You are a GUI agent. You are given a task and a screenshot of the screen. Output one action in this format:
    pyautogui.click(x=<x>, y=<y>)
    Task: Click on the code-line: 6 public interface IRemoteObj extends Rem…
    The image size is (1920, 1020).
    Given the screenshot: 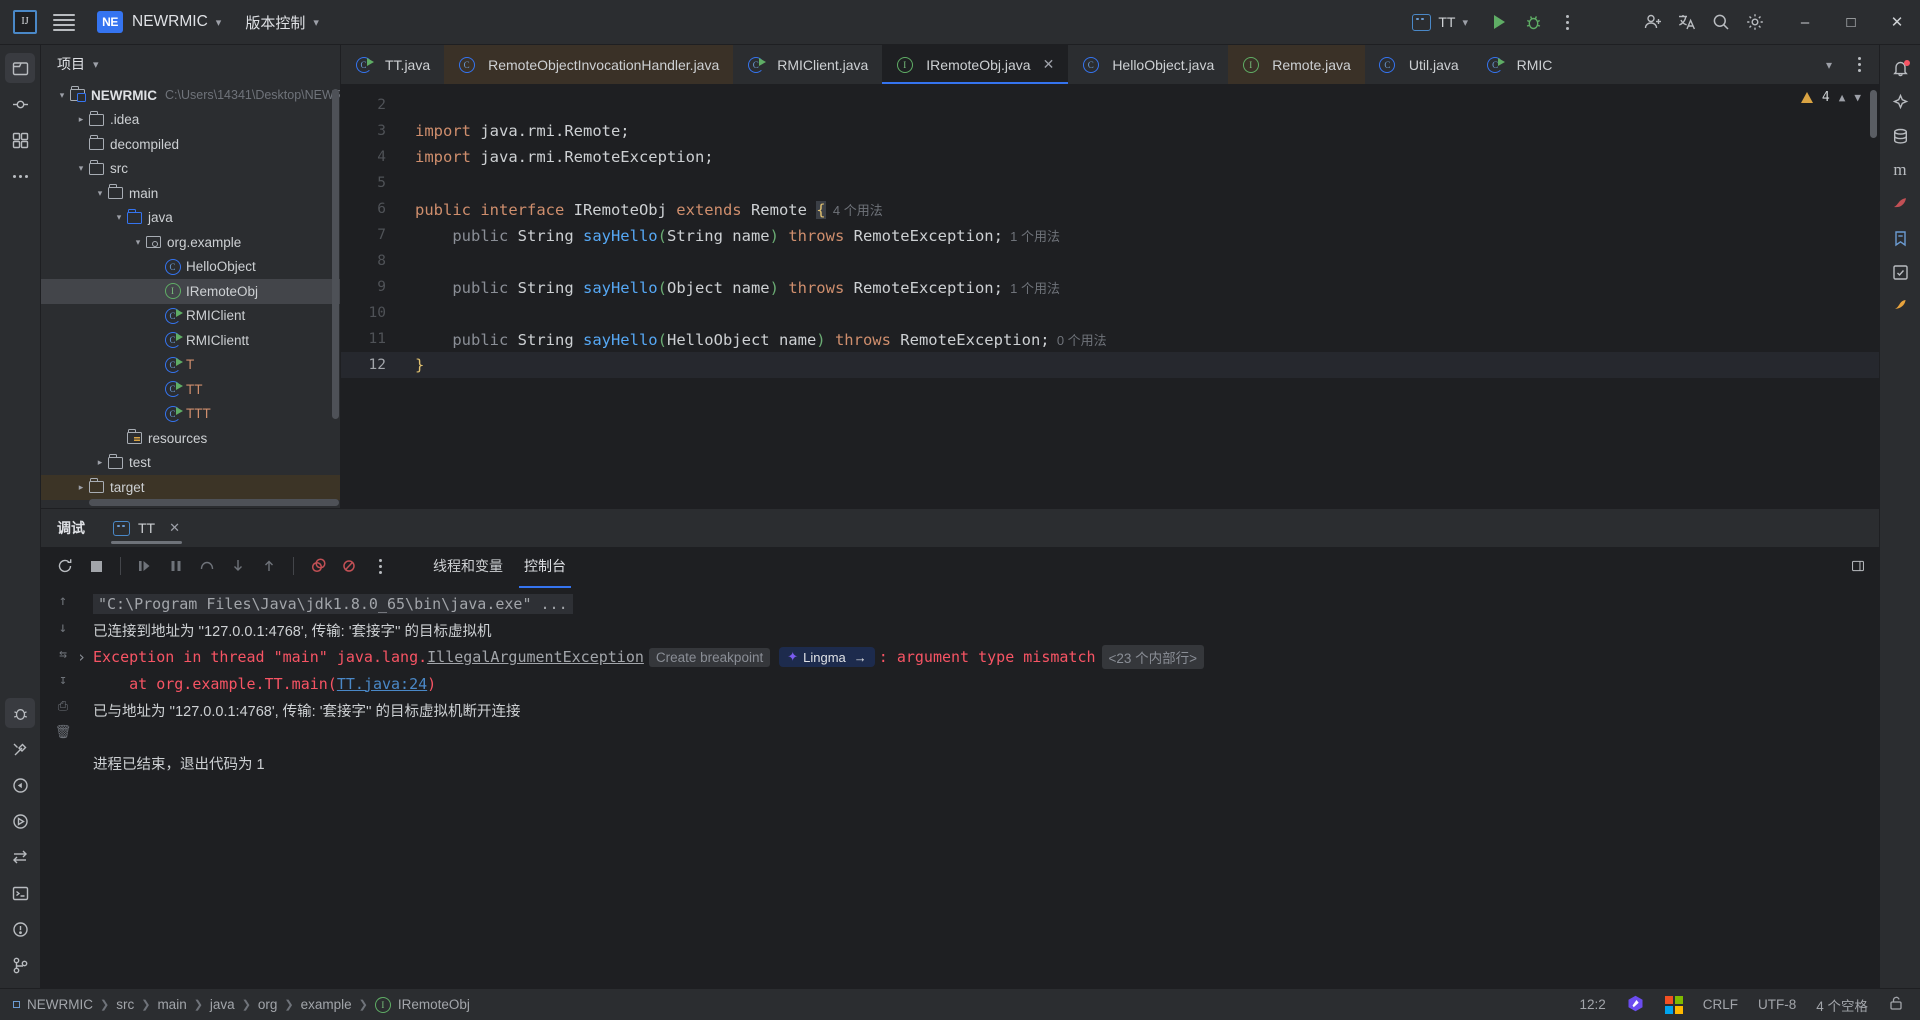 What is the action you would take?
    pyautogui.click(x=1110, y=209)
    